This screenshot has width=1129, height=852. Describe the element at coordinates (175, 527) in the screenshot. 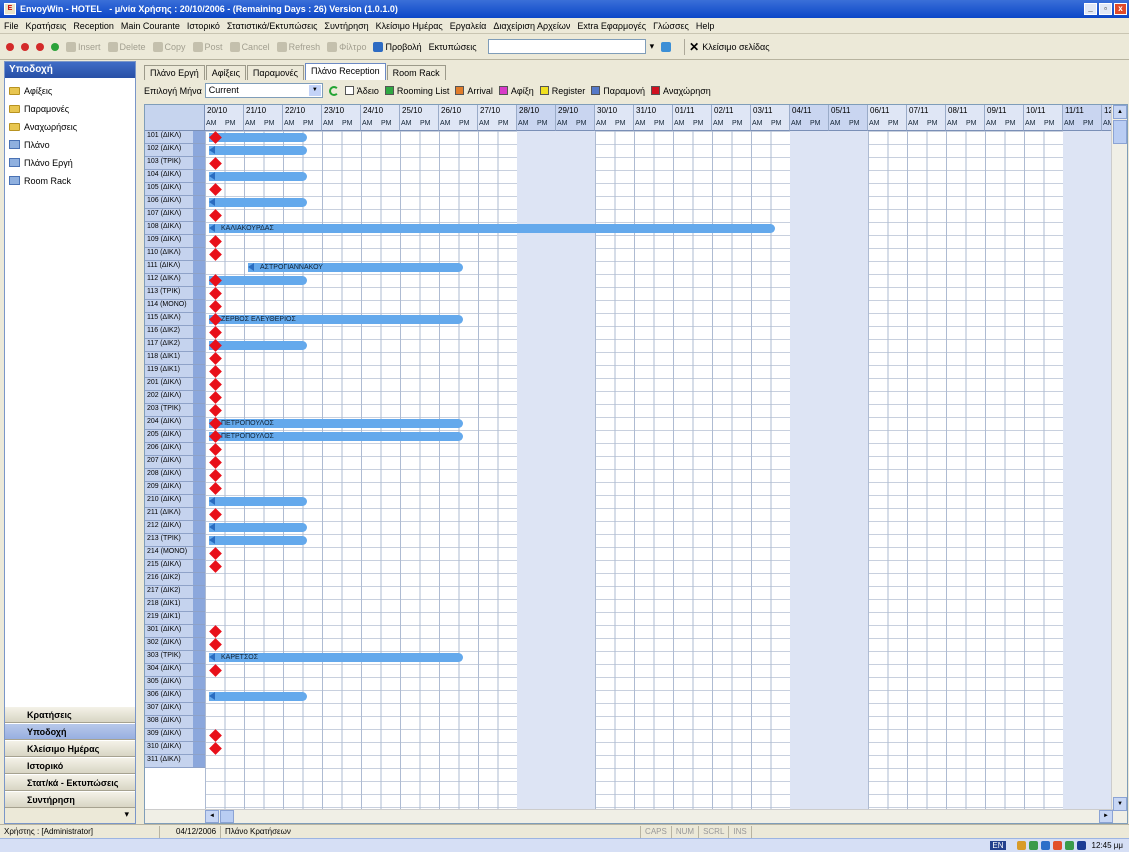

I see `room-label: 212 (ΔΙΚΛ)` at that location.